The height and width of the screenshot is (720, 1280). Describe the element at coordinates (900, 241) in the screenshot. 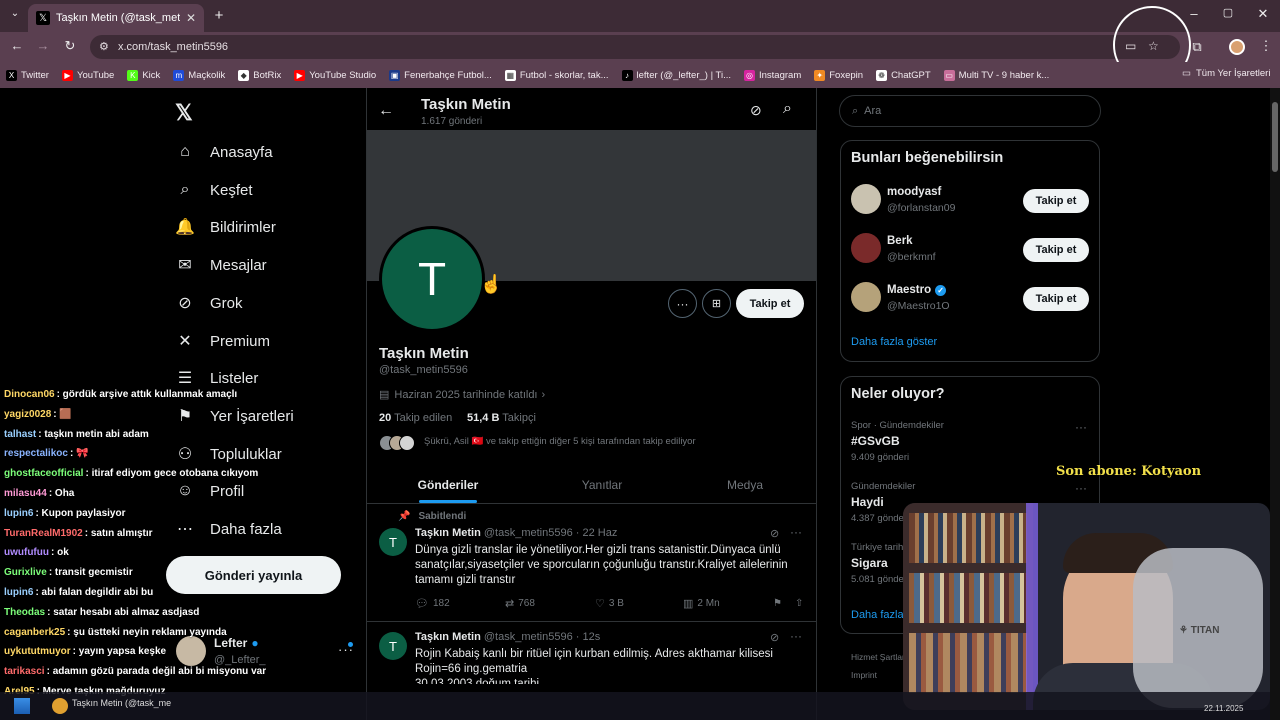

I see `suggestion-name: Berk` at that location.